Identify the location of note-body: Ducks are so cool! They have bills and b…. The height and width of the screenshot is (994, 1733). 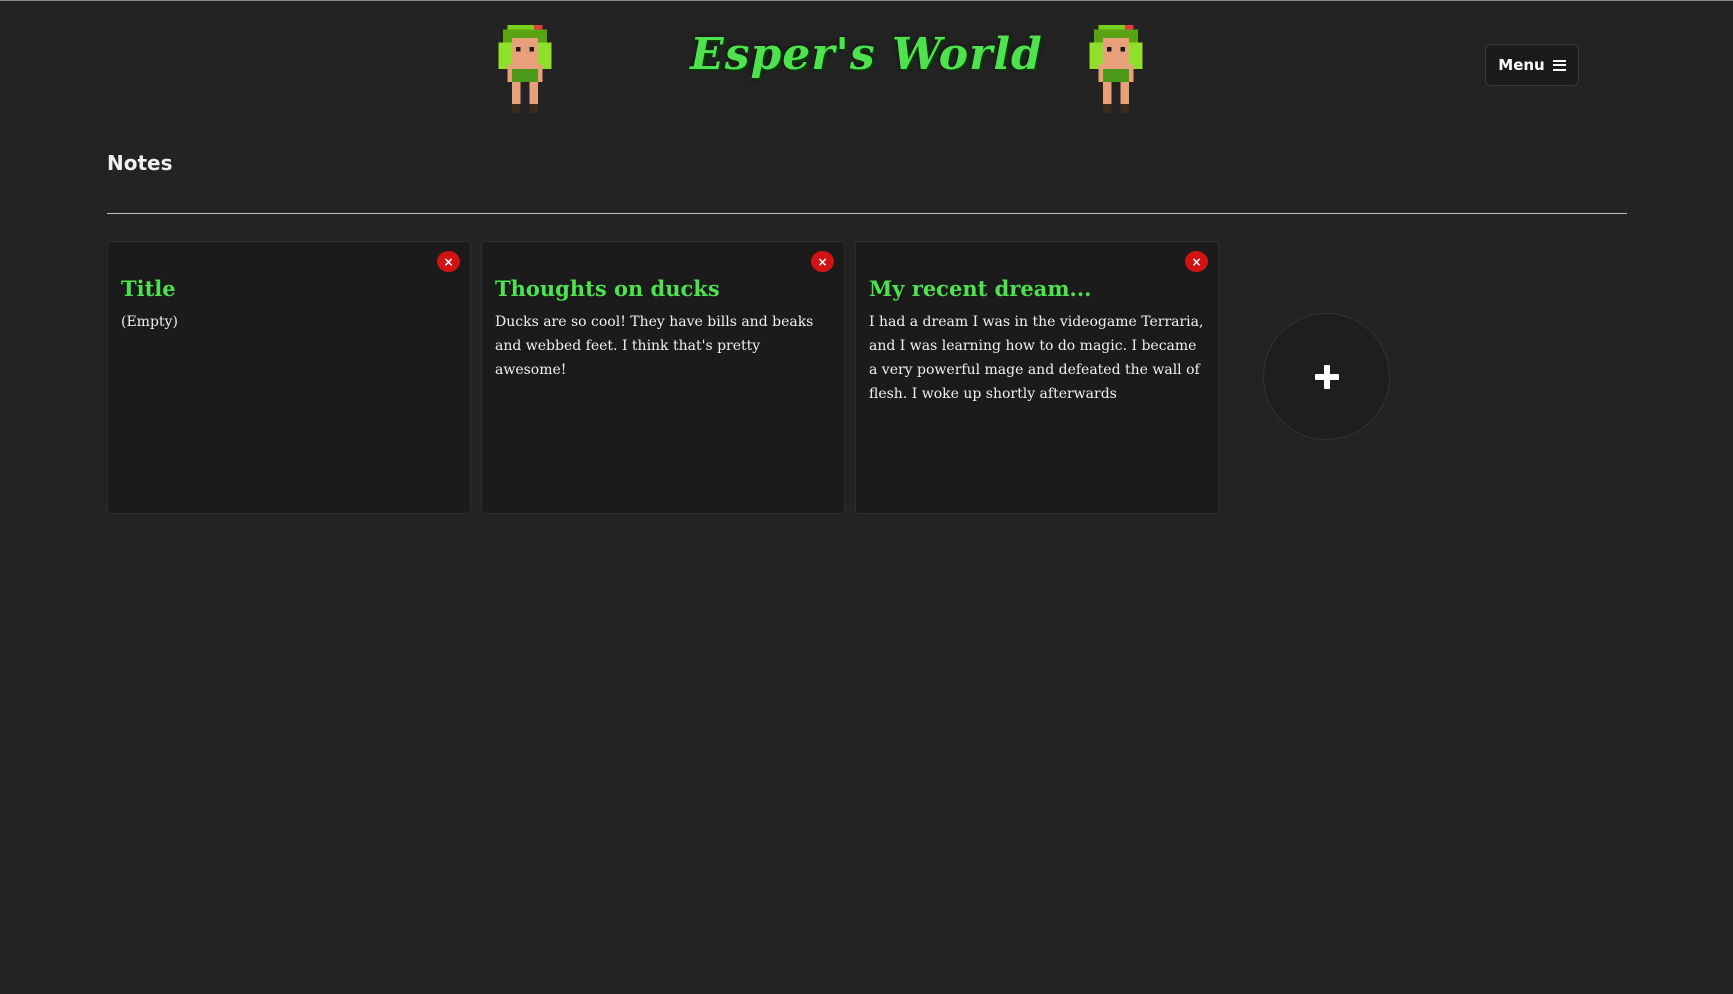
(663, 346).